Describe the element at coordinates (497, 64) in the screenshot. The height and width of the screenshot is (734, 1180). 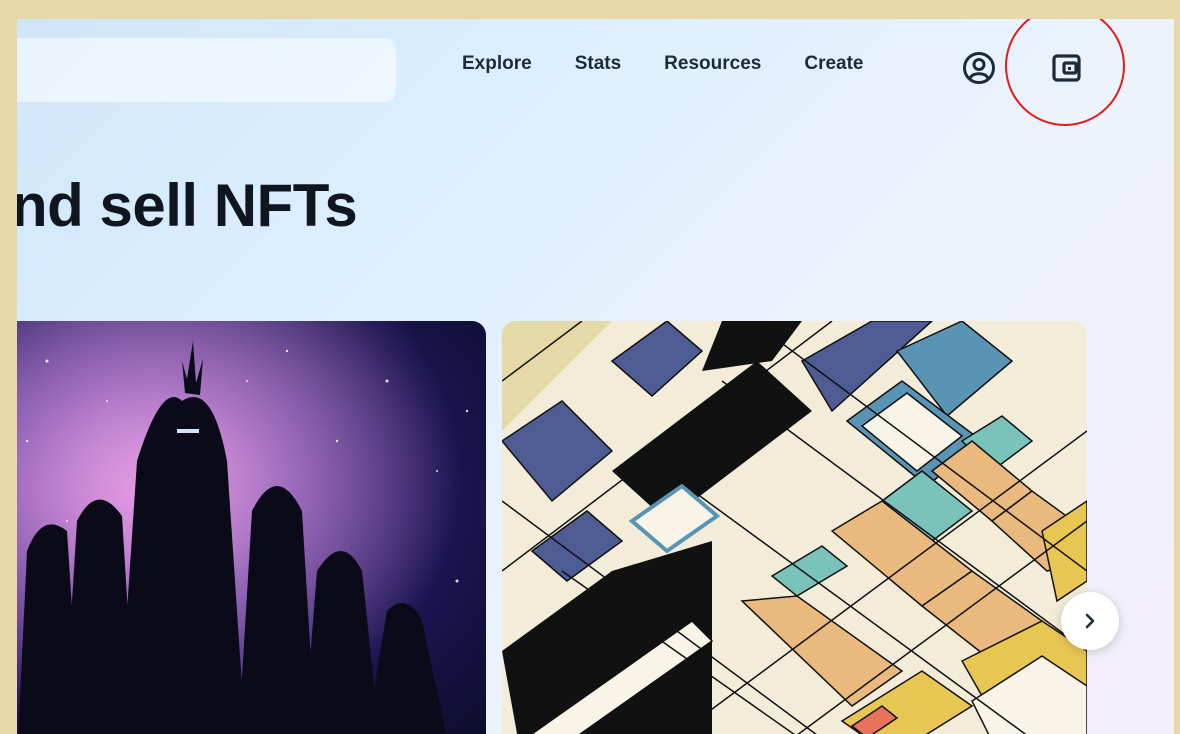
I see `nav-explore: Explore` at that location.